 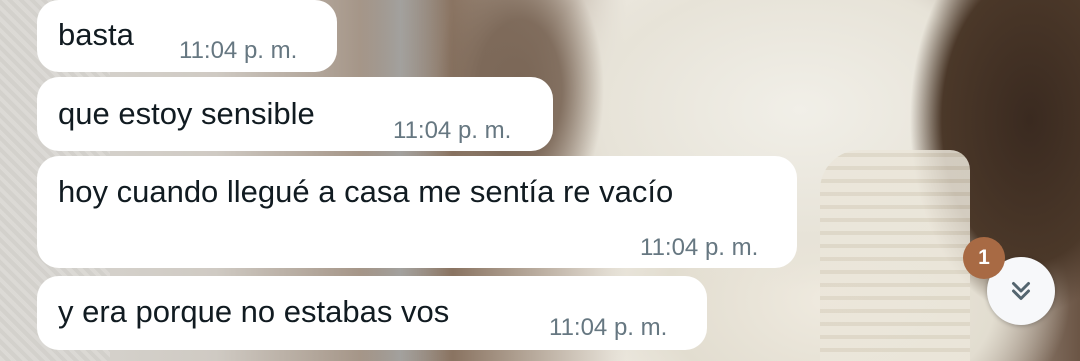 I want to click on message-bubble: y era porque no estabas vos 11:04 p. m., so click(x=372, y=313).